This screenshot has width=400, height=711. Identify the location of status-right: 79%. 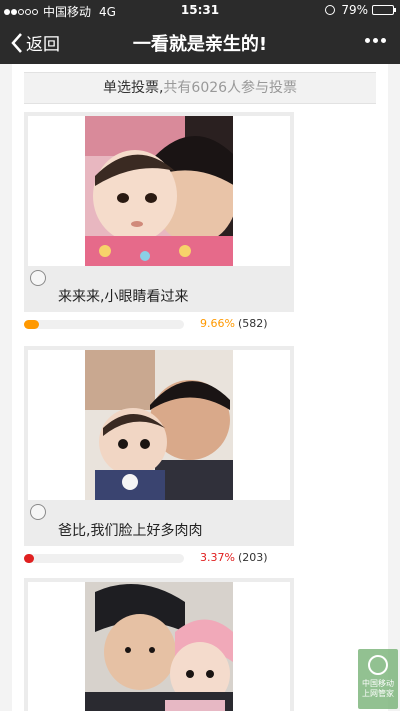
(360, 10).